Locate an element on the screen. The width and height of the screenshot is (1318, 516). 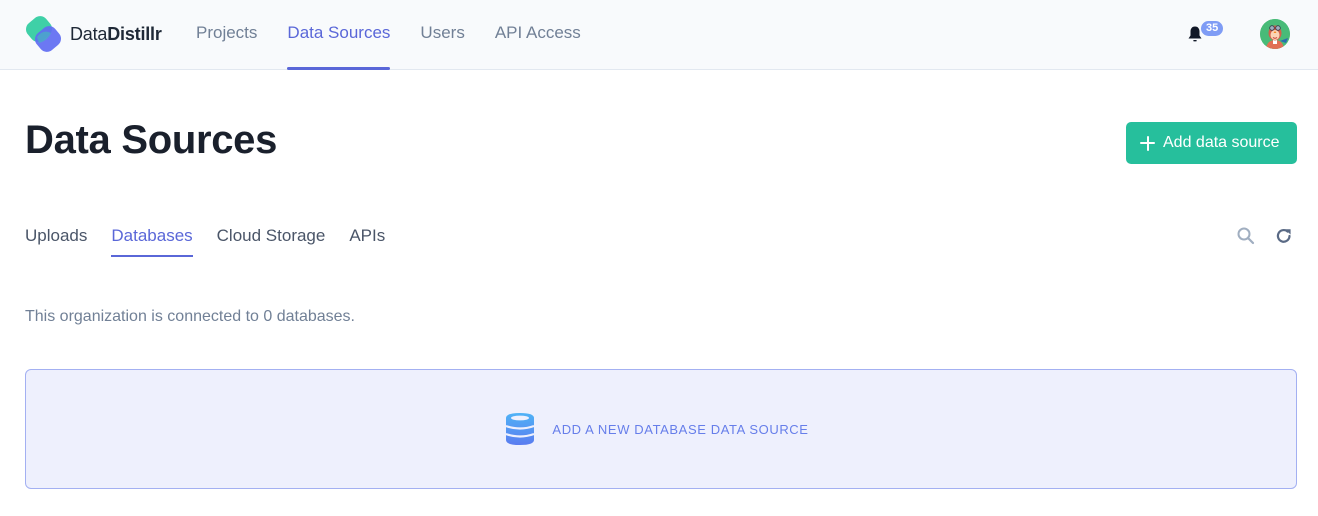
nav-item-api-access: API Access is located at coordinates (538, 35).